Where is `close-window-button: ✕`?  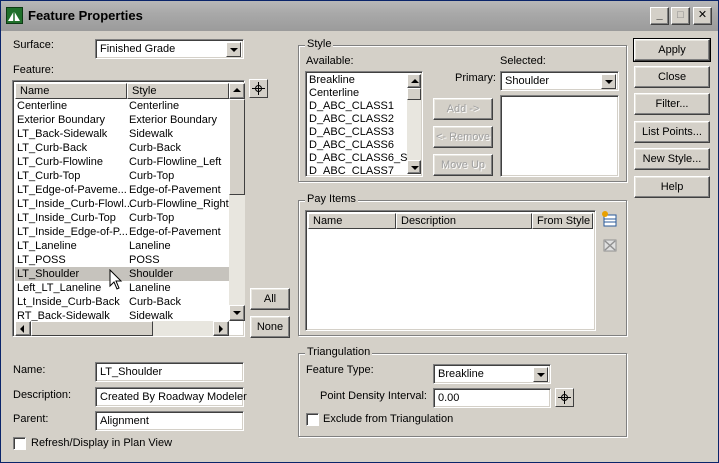
close-window-button: ✕ is located at coordinates (702, 16).